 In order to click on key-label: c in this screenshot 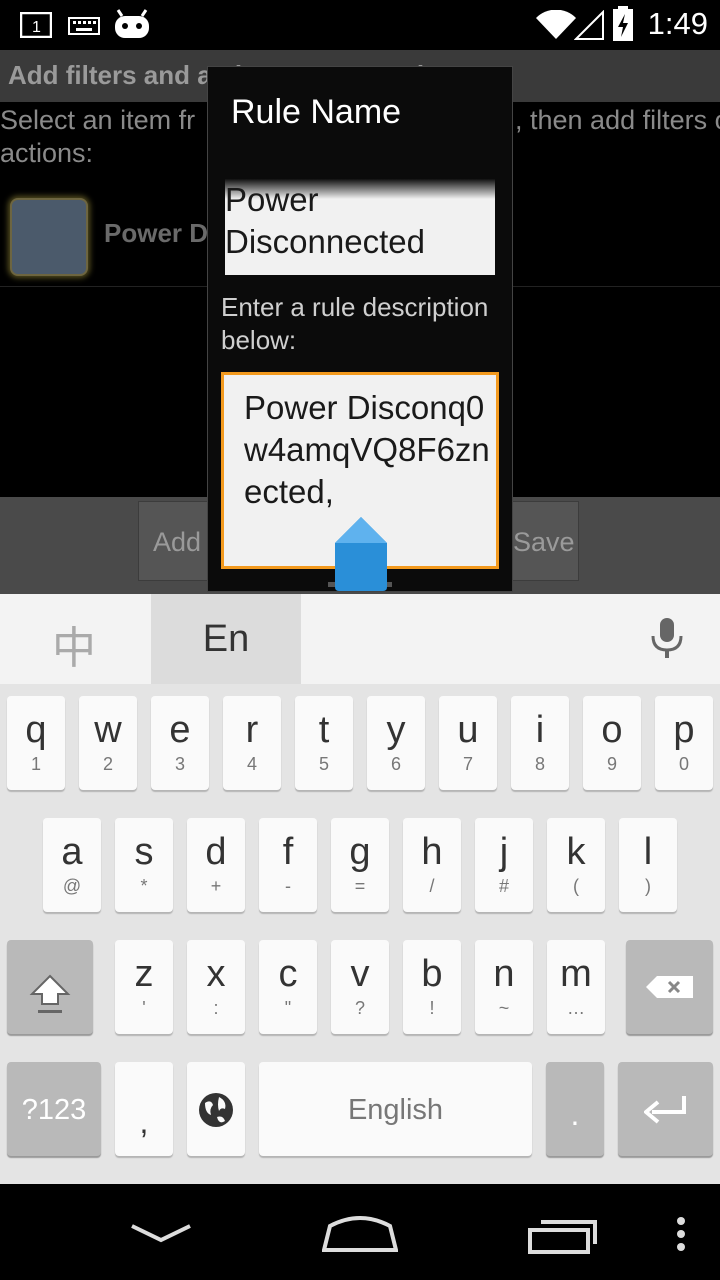, I will do `click(288, 974)`.